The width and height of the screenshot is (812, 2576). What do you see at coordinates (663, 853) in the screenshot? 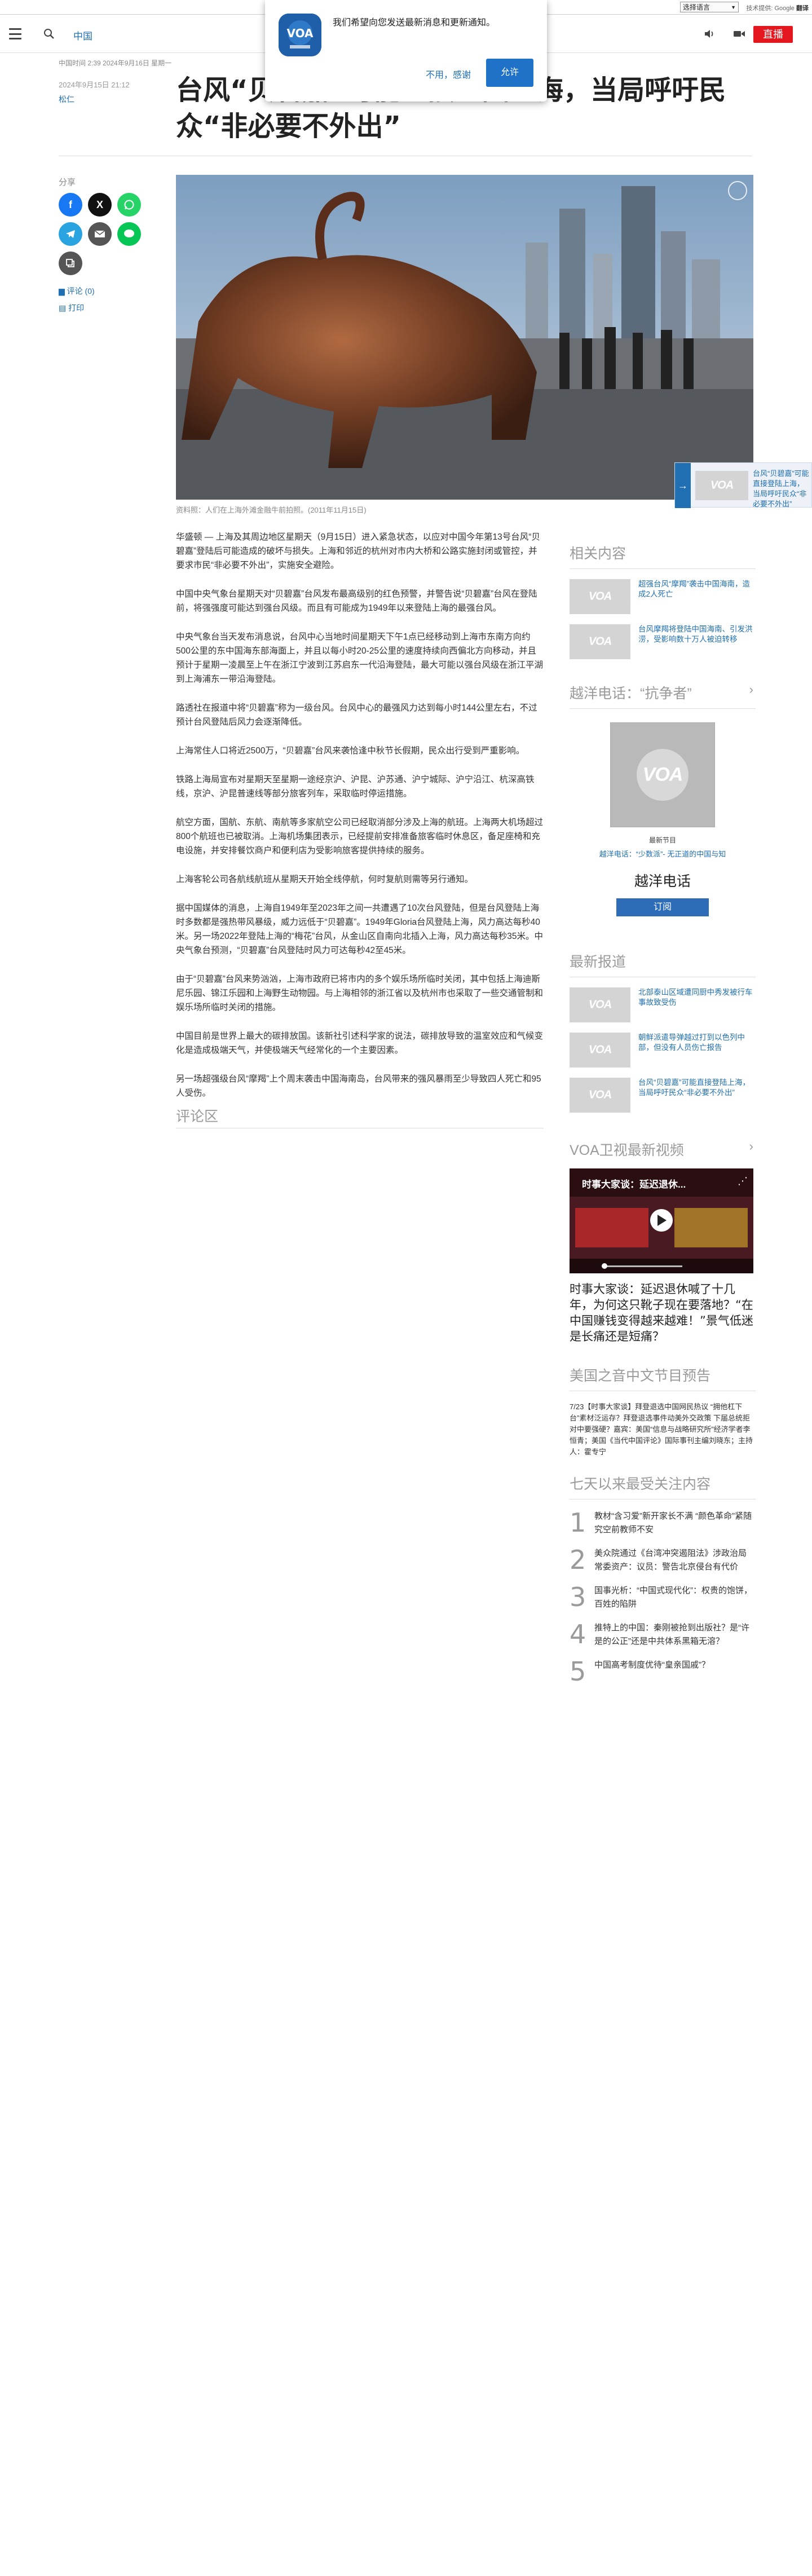
I see `latest-episode-link: 越洋电话：“少数派”- 无正道的中国与知` at bounding box center [663, 853].